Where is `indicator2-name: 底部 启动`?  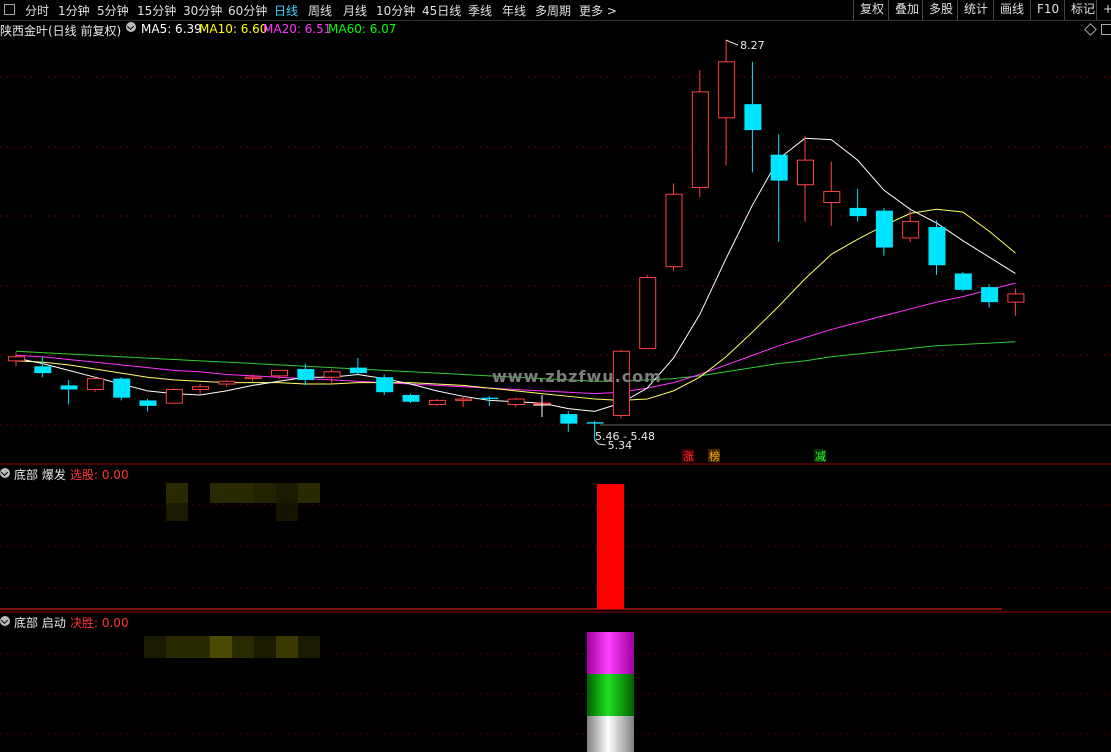
indicator2-name: 底部 启动 is located at coordinates (40, 623).